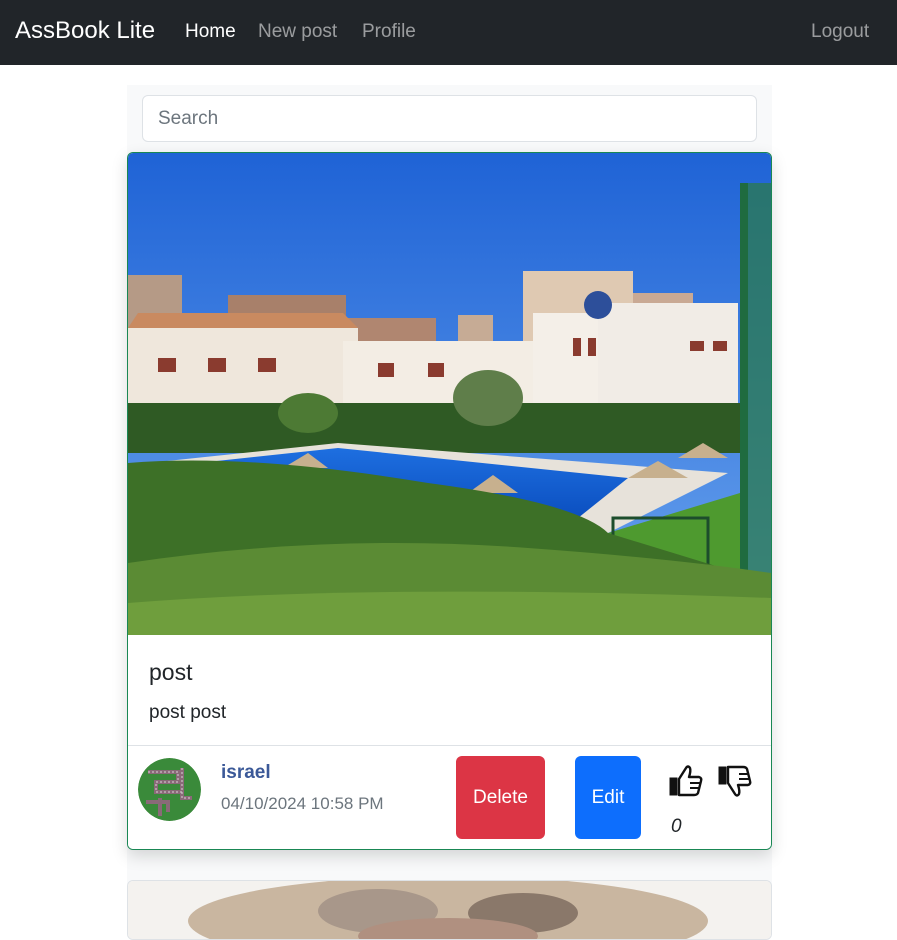 The width and height of the screenshot is (897, 940). What do you see at coordinates (188, 712) in the screenshot?
I see `post-body: post post` at bounding box center [188, 712].